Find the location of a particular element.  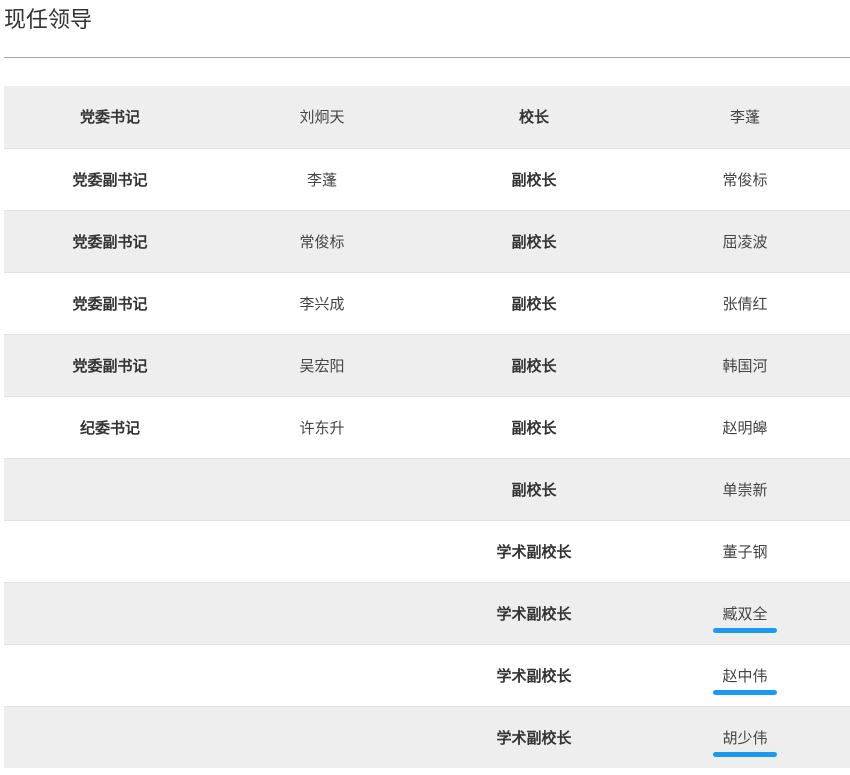

table-row: 学术副校长 胡少伟 is located at coordinates (427, 737).